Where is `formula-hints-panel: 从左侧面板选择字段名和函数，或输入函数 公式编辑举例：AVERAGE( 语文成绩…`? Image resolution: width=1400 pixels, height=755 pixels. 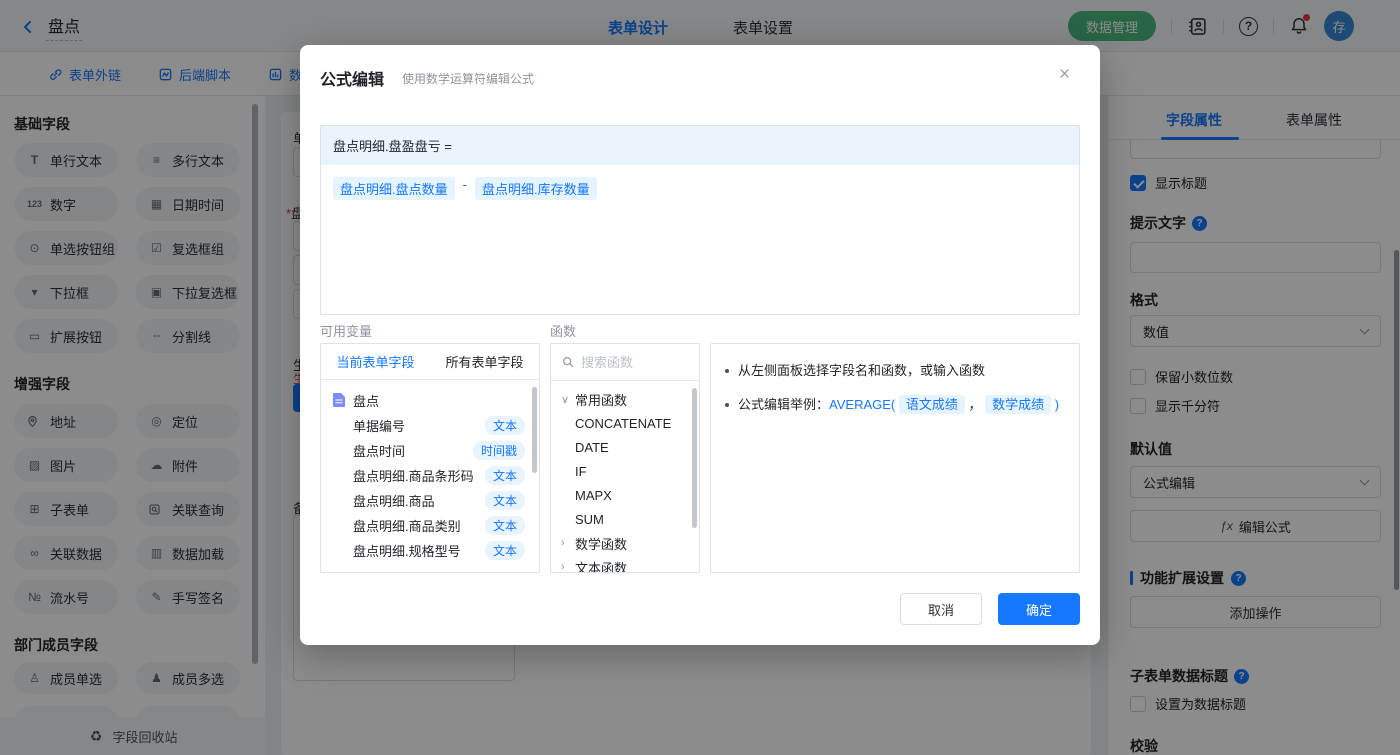
formula-hints-panel: 从左侧面板选择字段名和函数，或输入函数 公式编辑举例：AVERAGE( 语文成绩… is located at coordinates (895, 458).